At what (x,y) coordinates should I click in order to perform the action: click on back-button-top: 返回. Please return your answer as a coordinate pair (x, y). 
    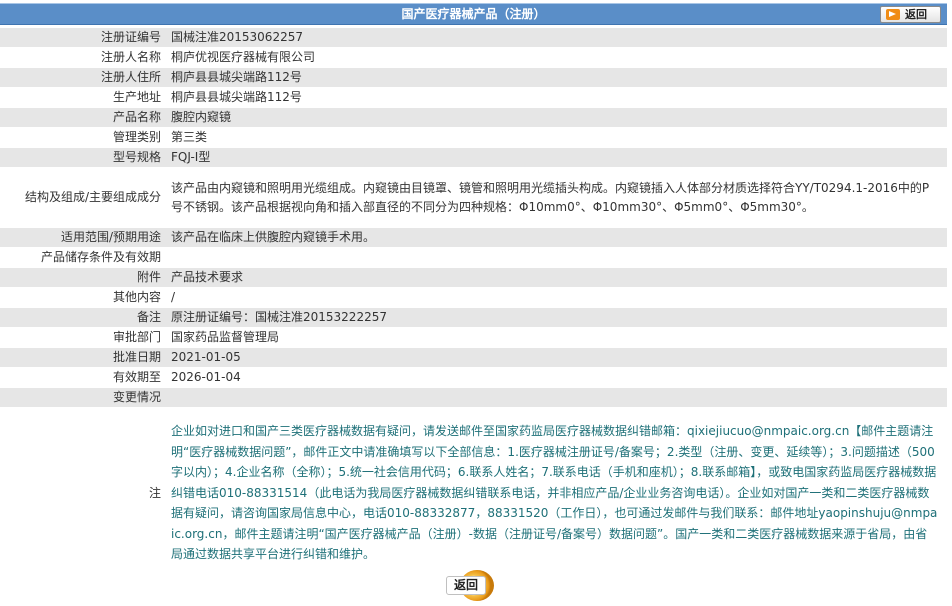
    Looking at the image, I should click on (910, 14).